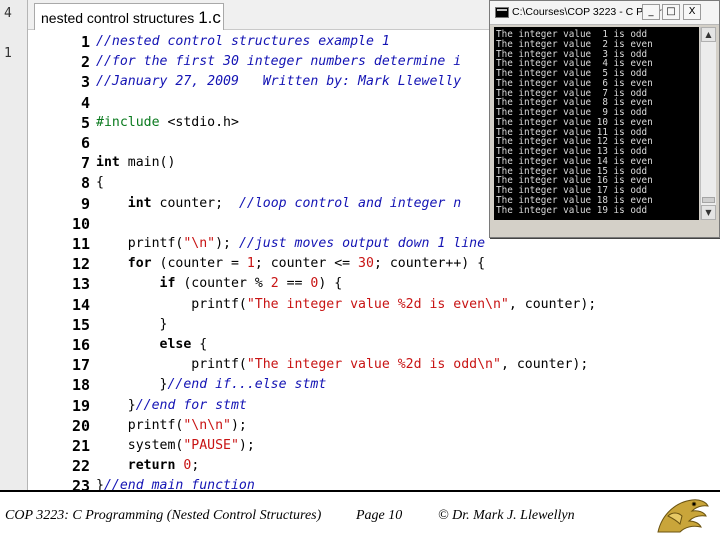 The width and height of the screenshot is (720, 540). I want to click on line-number: 2, so click(85, 62).